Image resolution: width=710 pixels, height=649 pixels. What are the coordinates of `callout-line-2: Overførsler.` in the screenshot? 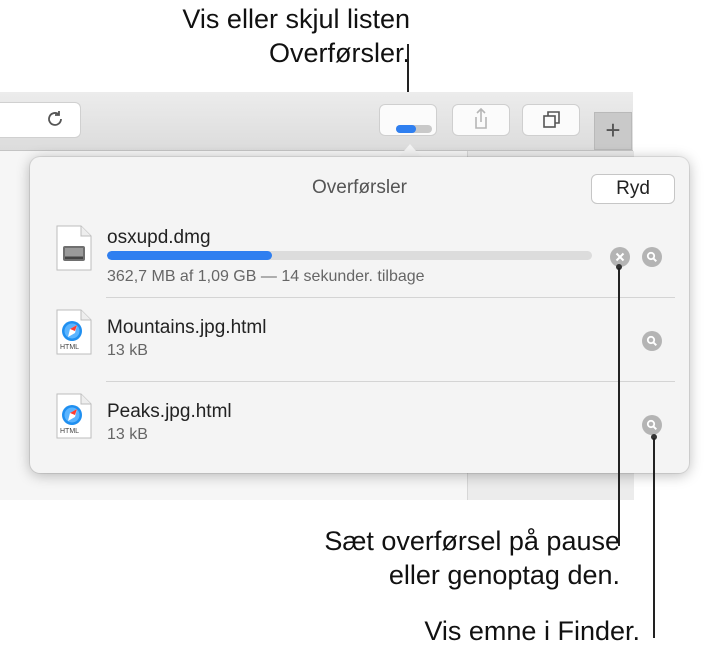 It's located at (339, 53).